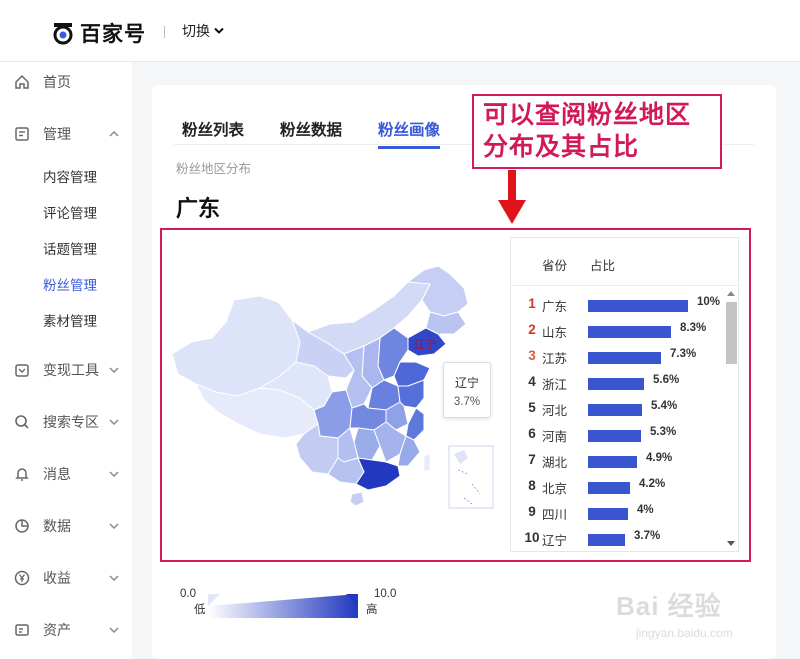 The height and width of the screenshot is (659, 800). Describe the element at coordinates (467, 402) in the screenshot. I see `tooltip-value: 3.7%` at that location.